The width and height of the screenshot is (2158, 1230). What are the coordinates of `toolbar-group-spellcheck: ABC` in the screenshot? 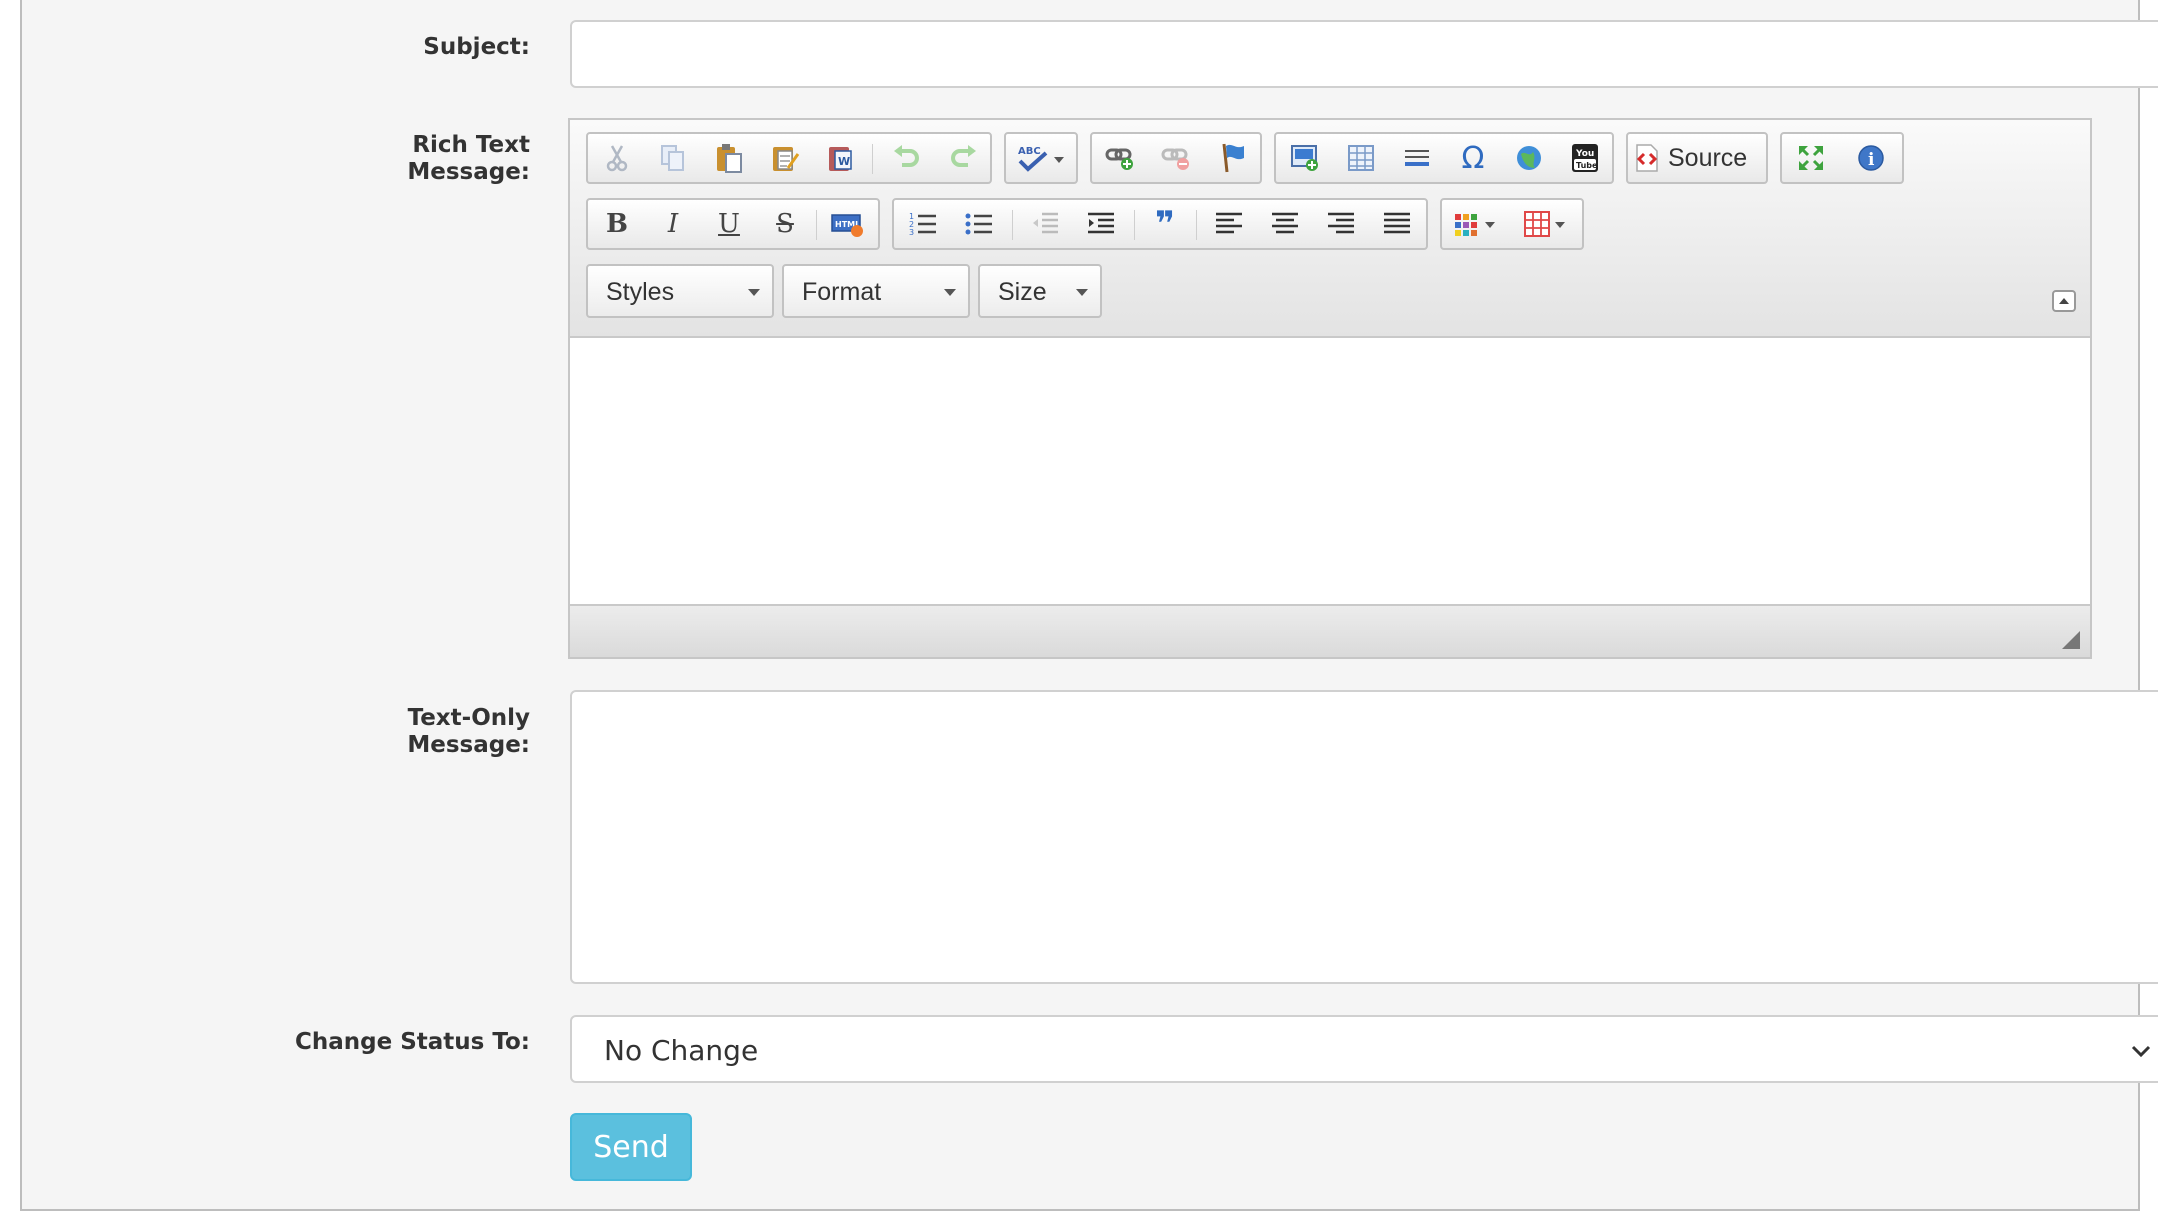 It's located at (1041, 158).